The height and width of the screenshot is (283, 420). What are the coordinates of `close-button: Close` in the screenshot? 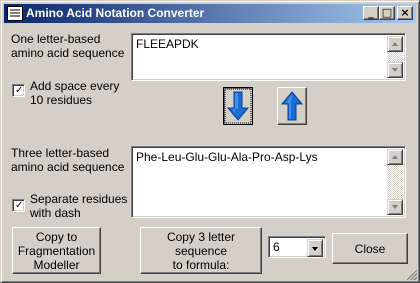 It's located at (370, 248).